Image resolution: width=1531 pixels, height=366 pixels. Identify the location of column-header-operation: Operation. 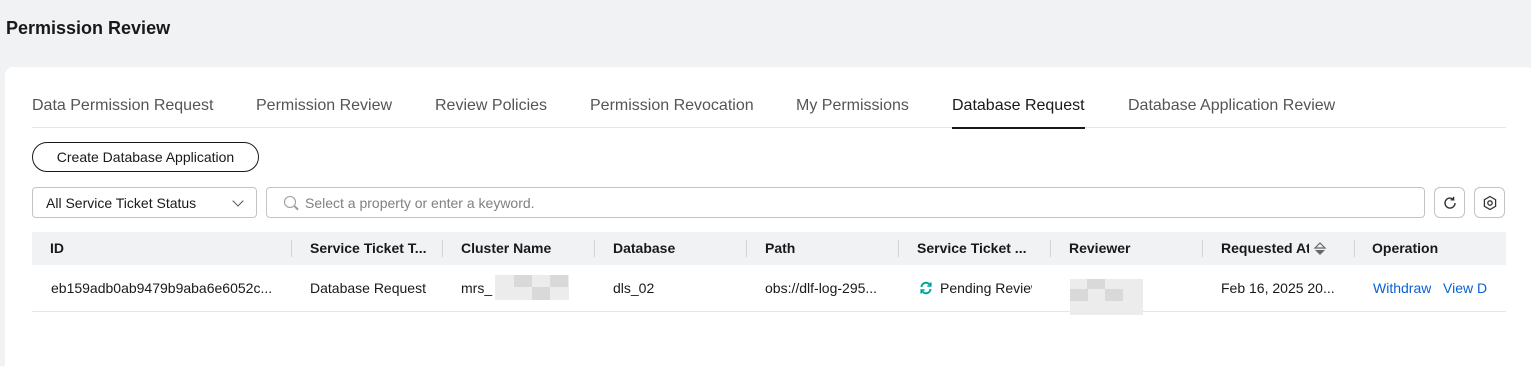
(1405, 248).